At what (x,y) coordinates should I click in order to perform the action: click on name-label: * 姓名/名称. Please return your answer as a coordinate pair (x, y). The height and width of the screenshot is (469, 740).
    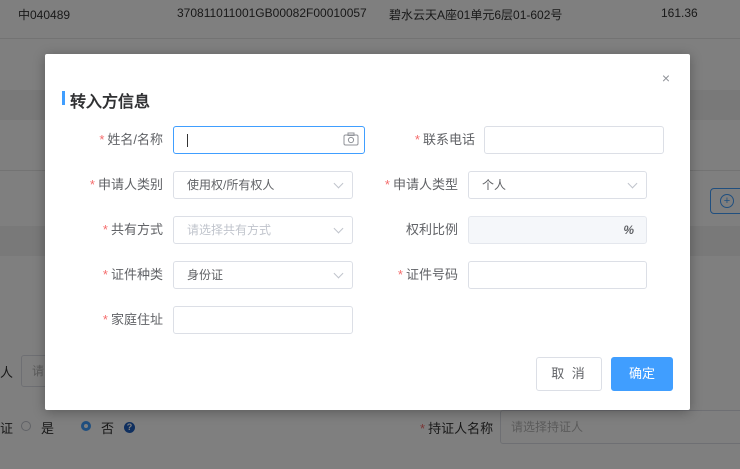
    Looking at the image, I should click on (131, 139).